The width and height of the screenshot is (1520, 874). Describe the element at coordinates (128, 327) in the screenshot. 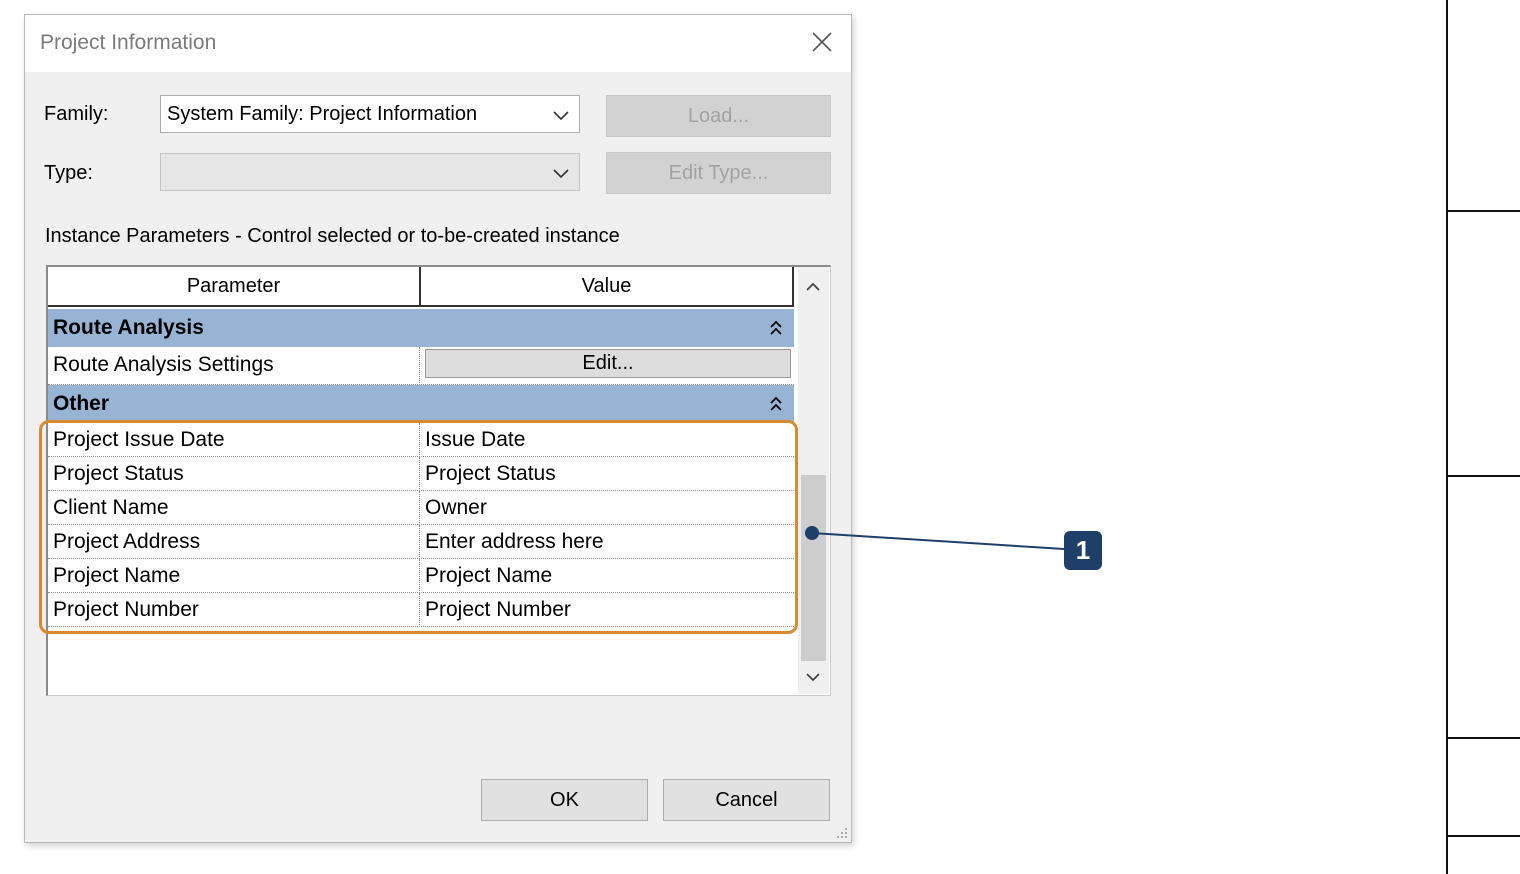

I see `group-title: Route Analysis` at that location.